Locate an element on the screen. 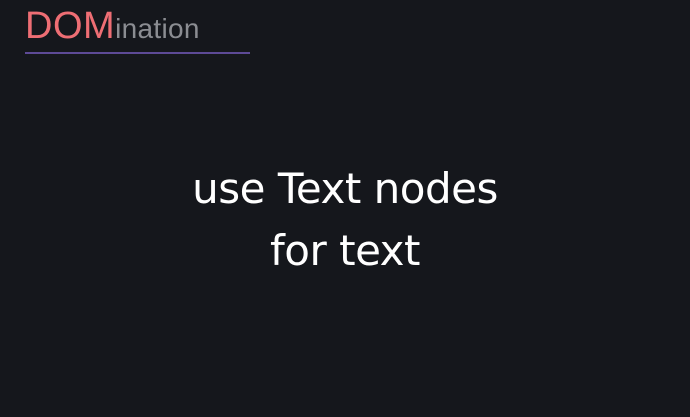 This screenshot has width=690, height=417. logo-dom-text: DOM is located at coordinates (70, 26).